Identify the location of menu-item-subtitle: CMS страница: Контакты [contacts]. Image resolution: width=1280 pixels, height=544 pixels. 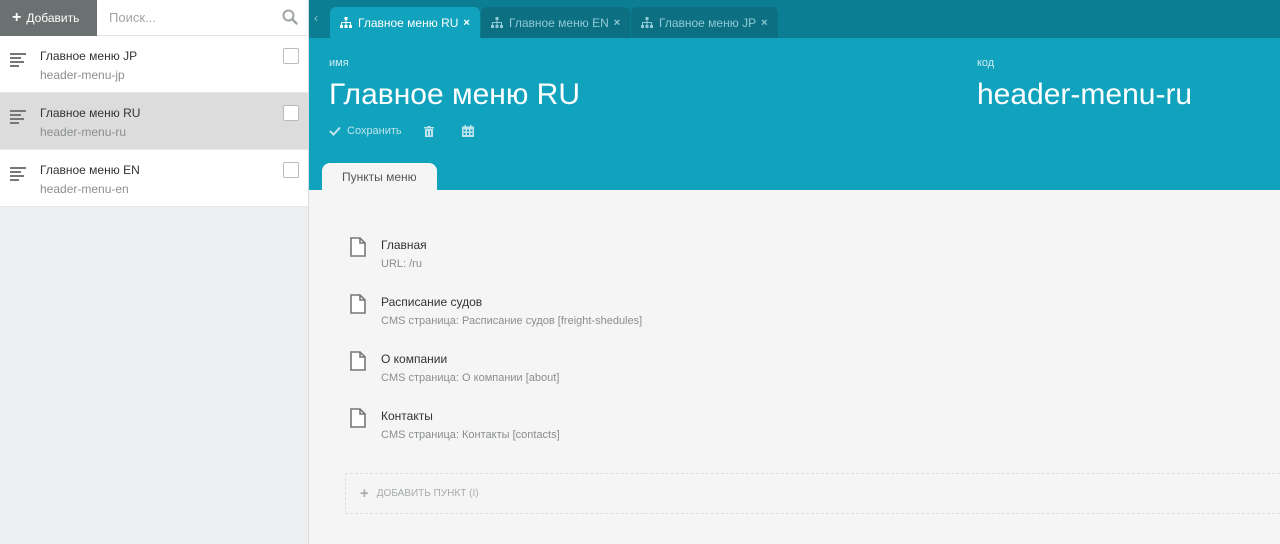
(470, 435).